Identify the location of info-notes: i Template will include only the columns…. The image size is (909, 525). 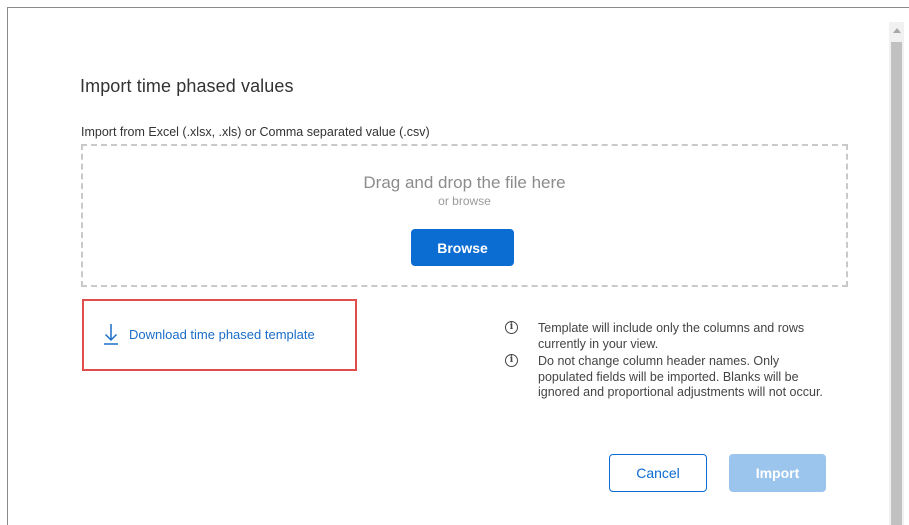
(665, 361).